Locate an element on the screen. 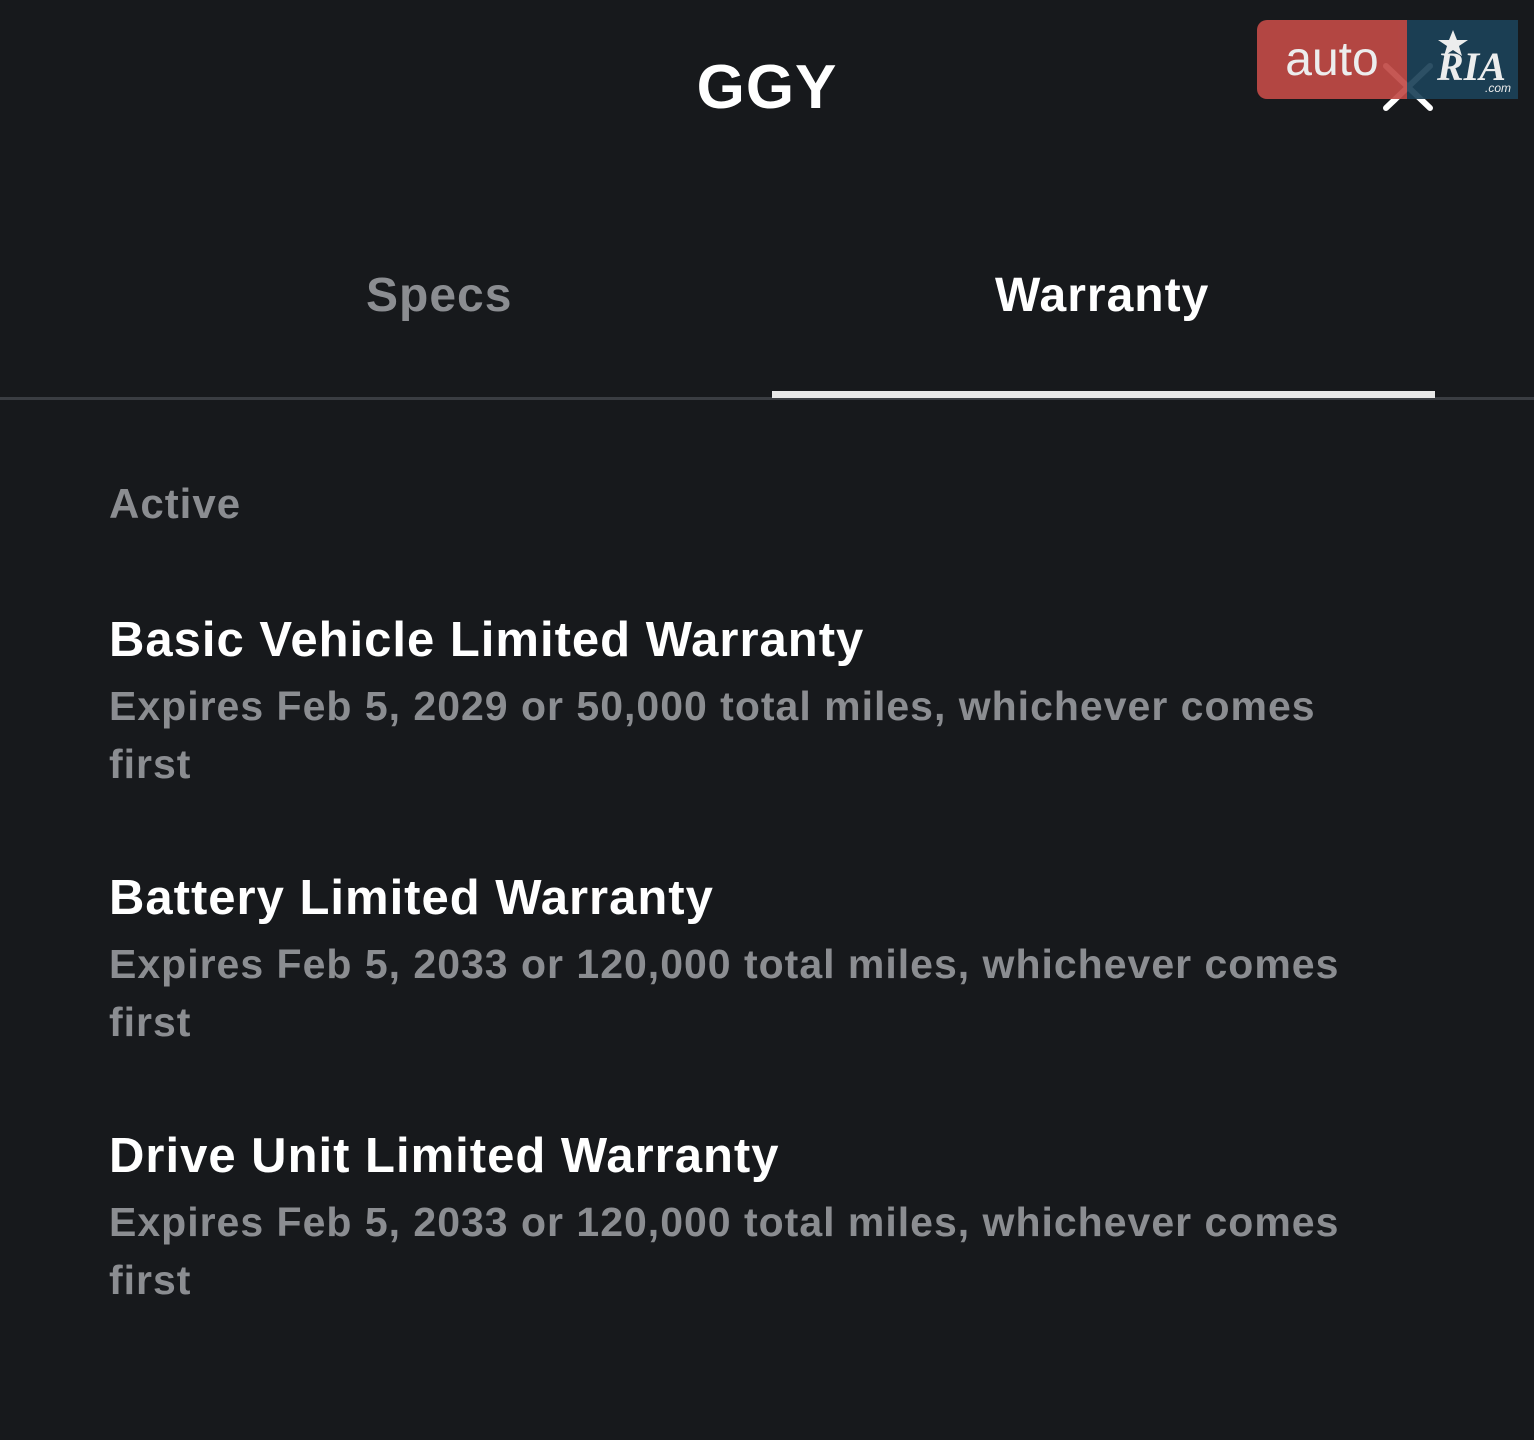 This screenshot has width=1534, height=1440. warranty-title: Battery Limited Warranty is located at coordinates (411, 898).